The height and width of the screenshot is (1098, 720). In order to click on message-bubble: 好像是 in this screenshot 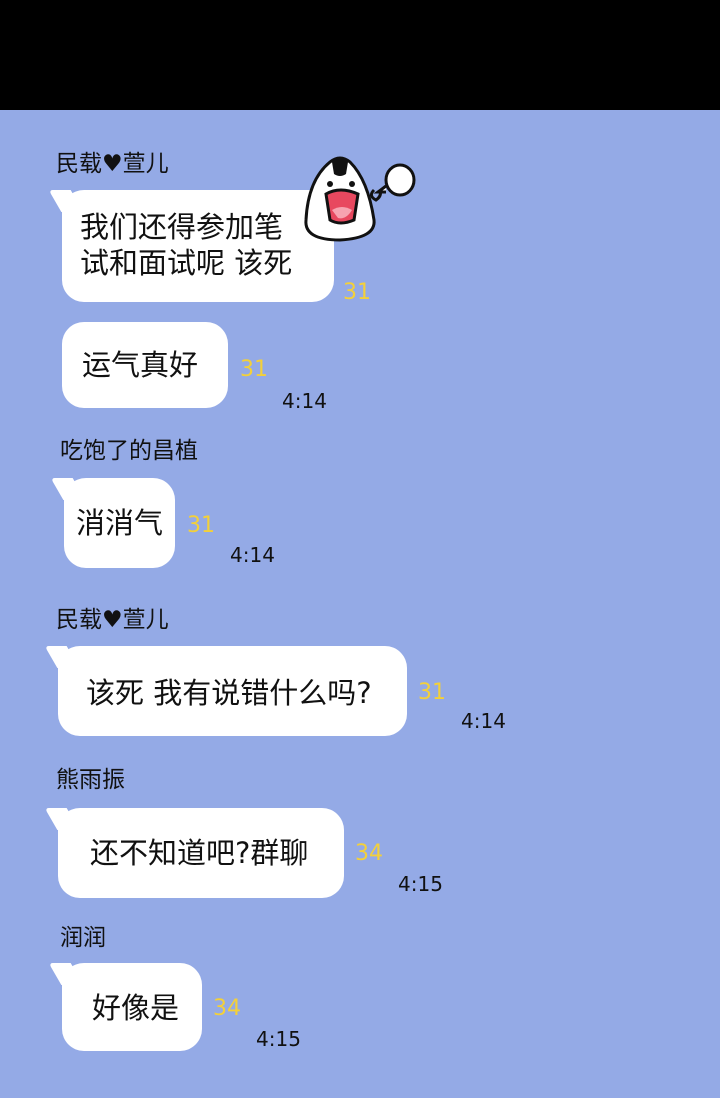, I will do `click(125, 1007)`.